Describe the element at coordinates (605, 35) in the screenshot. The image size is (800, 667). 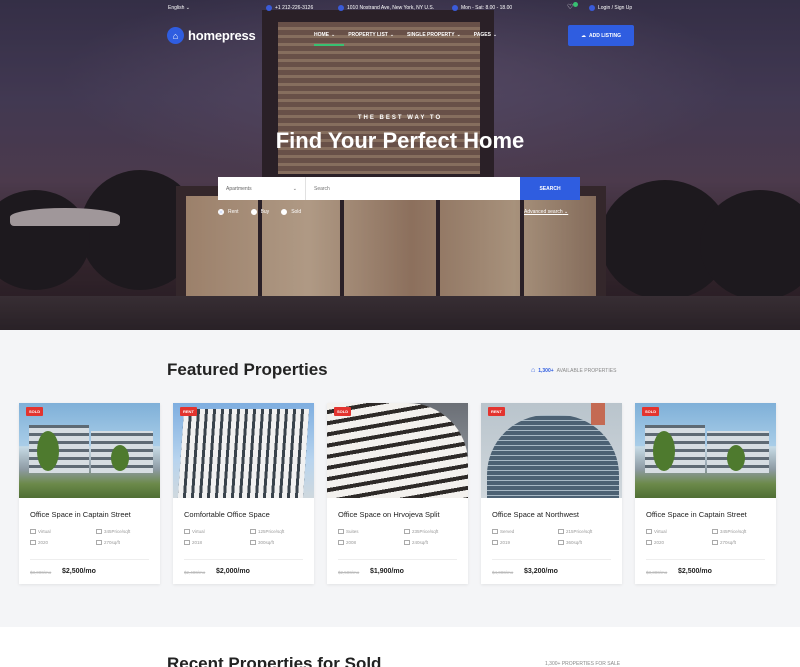
I see `add-listing-label: ADD LISTING` at that location.